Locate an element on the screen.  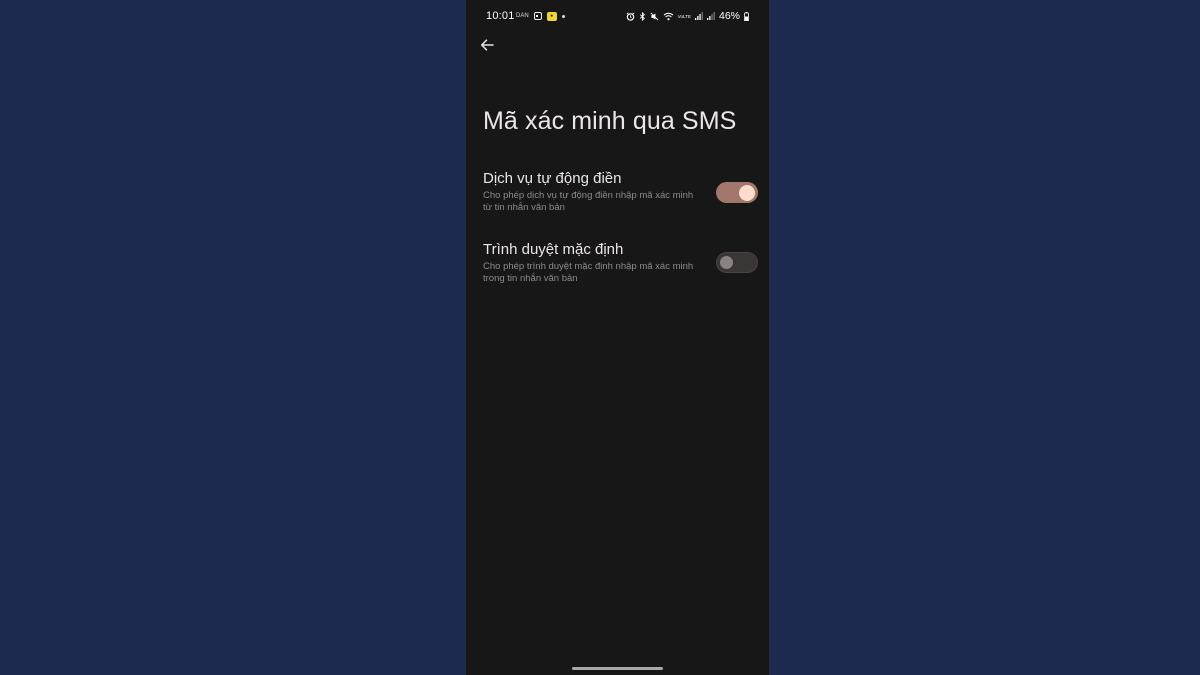
wifi-icon is located at coordinates (668, 16).